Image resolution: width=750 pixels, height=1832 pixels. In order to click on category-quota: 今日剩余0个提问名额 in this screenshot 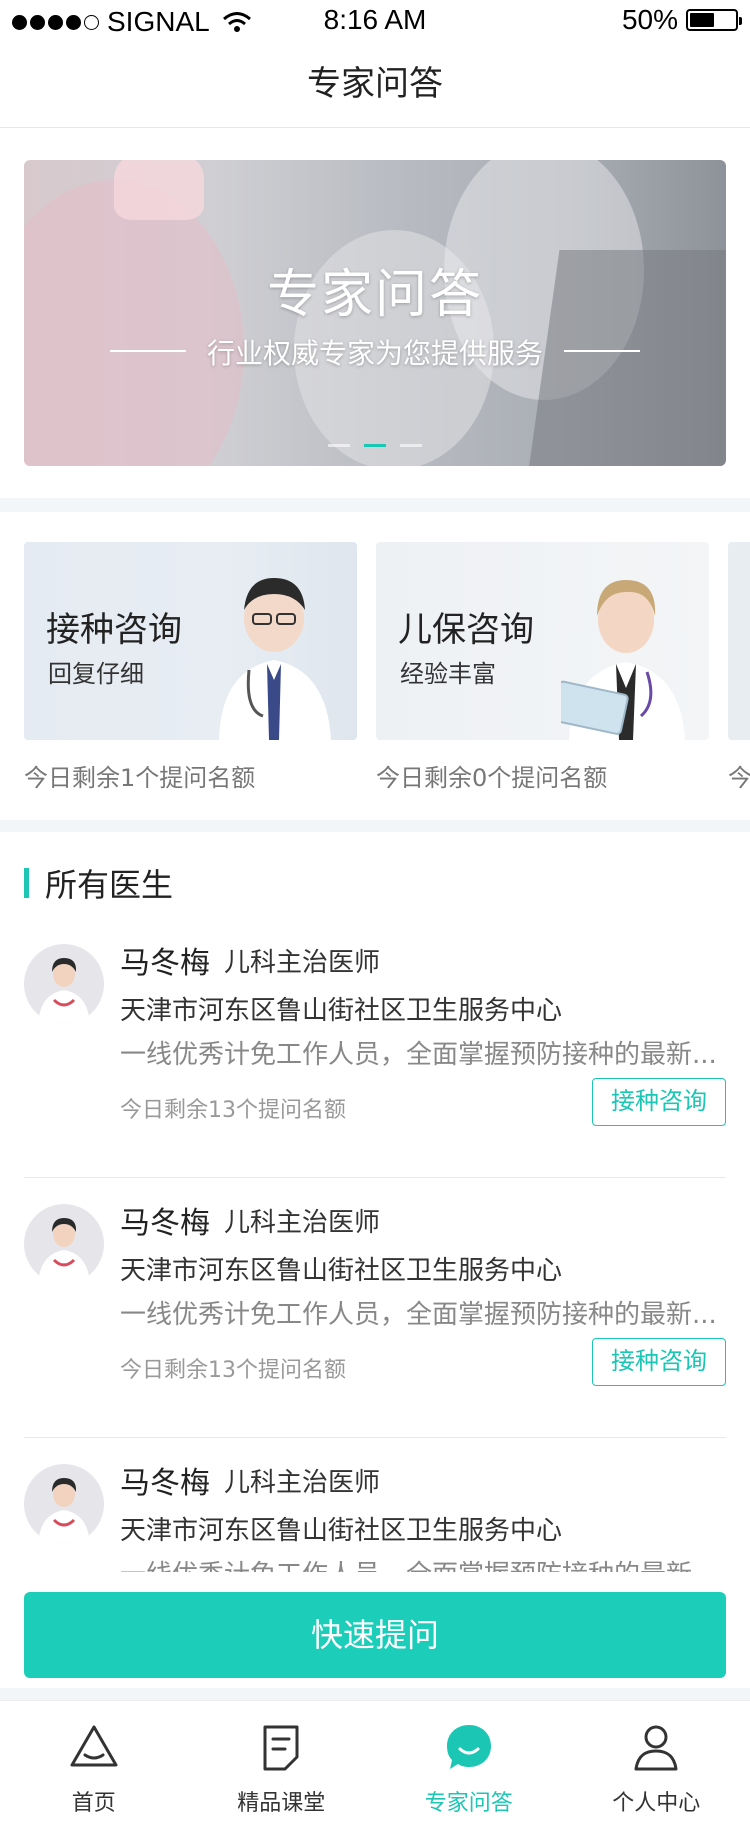, I will do `click(492, 778)`.